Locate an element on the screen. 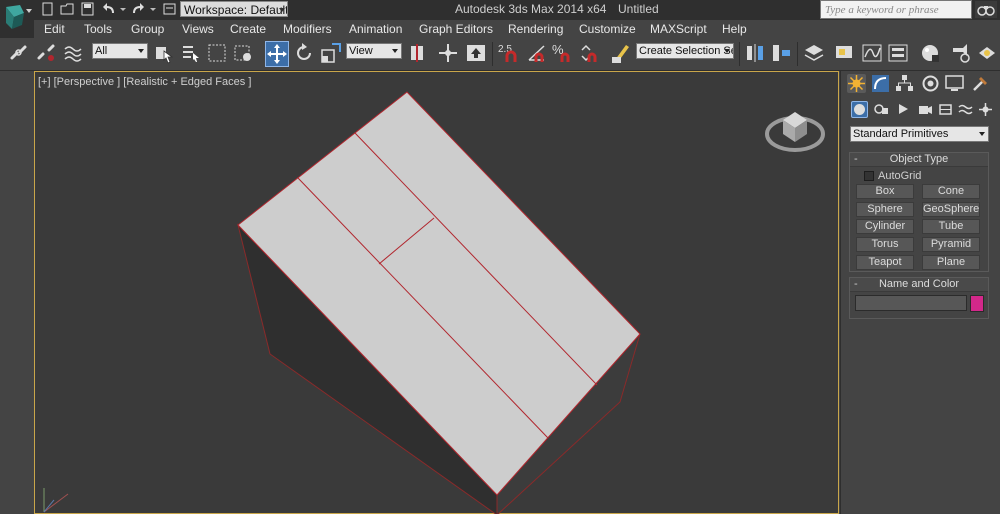  checkbox-box is located at coordinates (869, 176).